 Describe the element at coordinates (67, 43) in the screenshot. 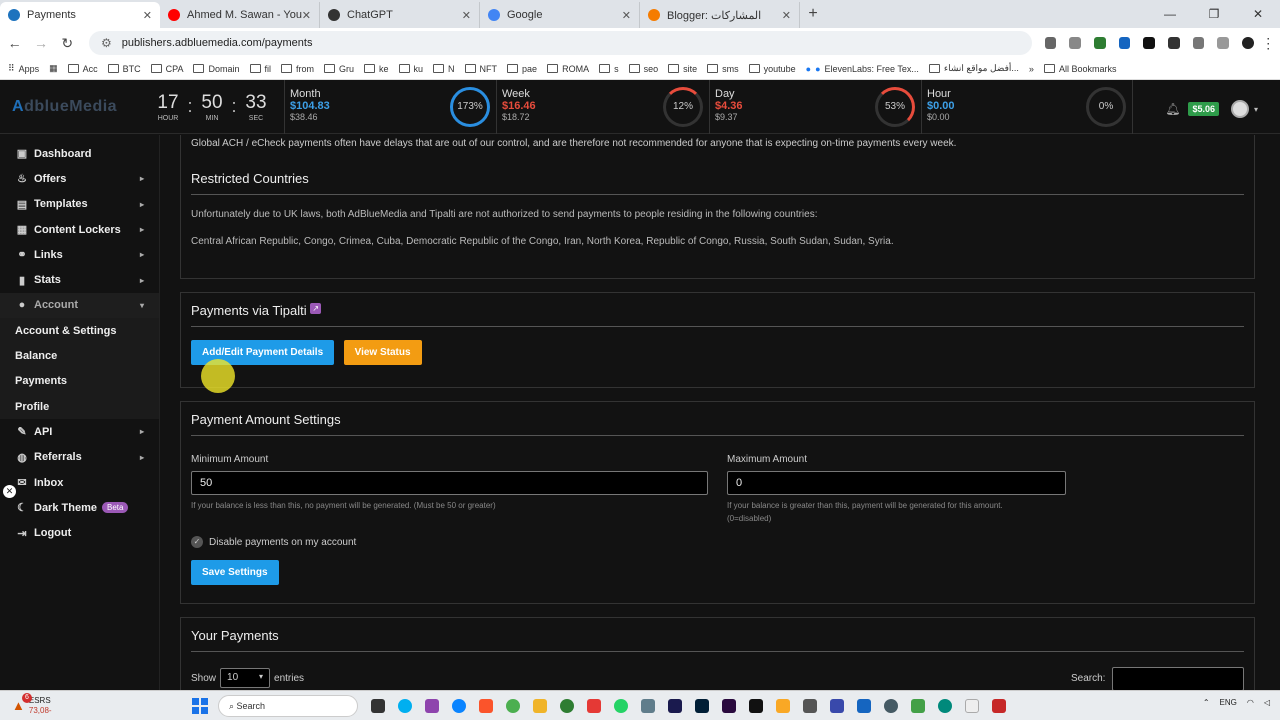

I see `reload-icon: ↻` at that location.